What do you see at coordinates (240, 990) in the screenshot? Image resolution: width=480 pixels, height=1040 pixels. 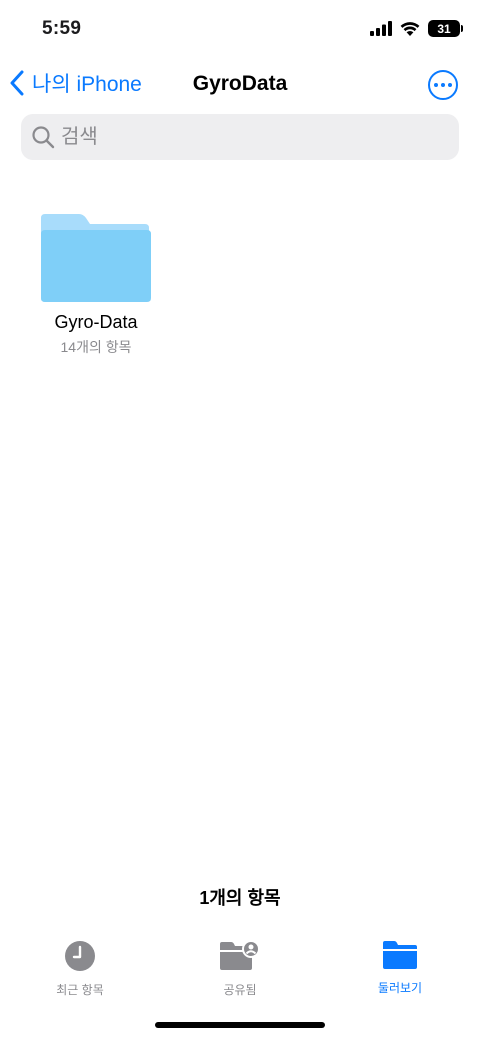 I see `tab-label: 공유됨` at bounding box center [240, 990].